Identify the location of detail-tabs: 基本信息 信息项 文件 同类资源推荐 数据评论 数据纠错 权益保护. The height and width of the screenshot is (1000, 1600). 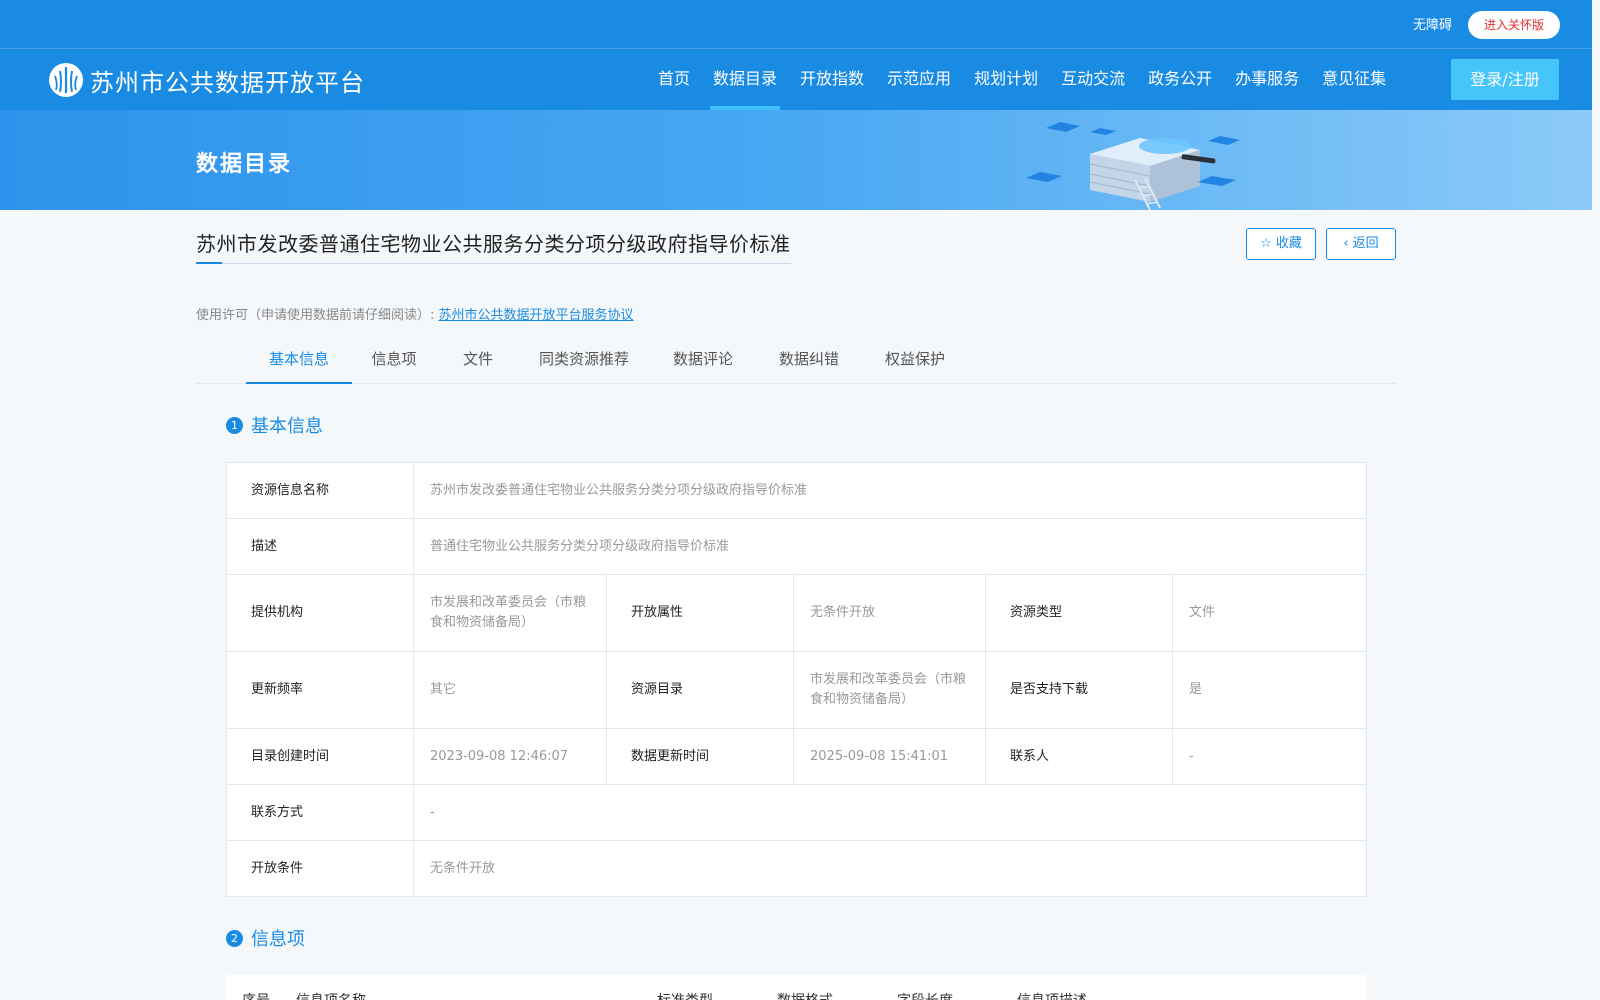
(796, 361).